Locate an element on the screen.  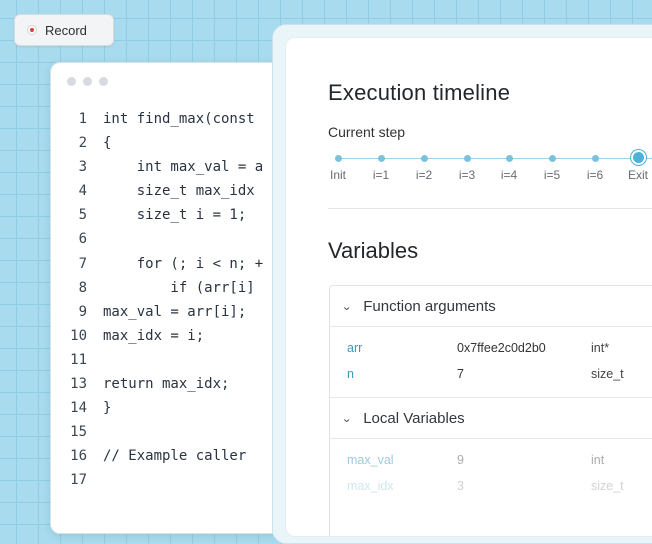
timeline-step-label: i=5 is located at coordinates (552, 175).